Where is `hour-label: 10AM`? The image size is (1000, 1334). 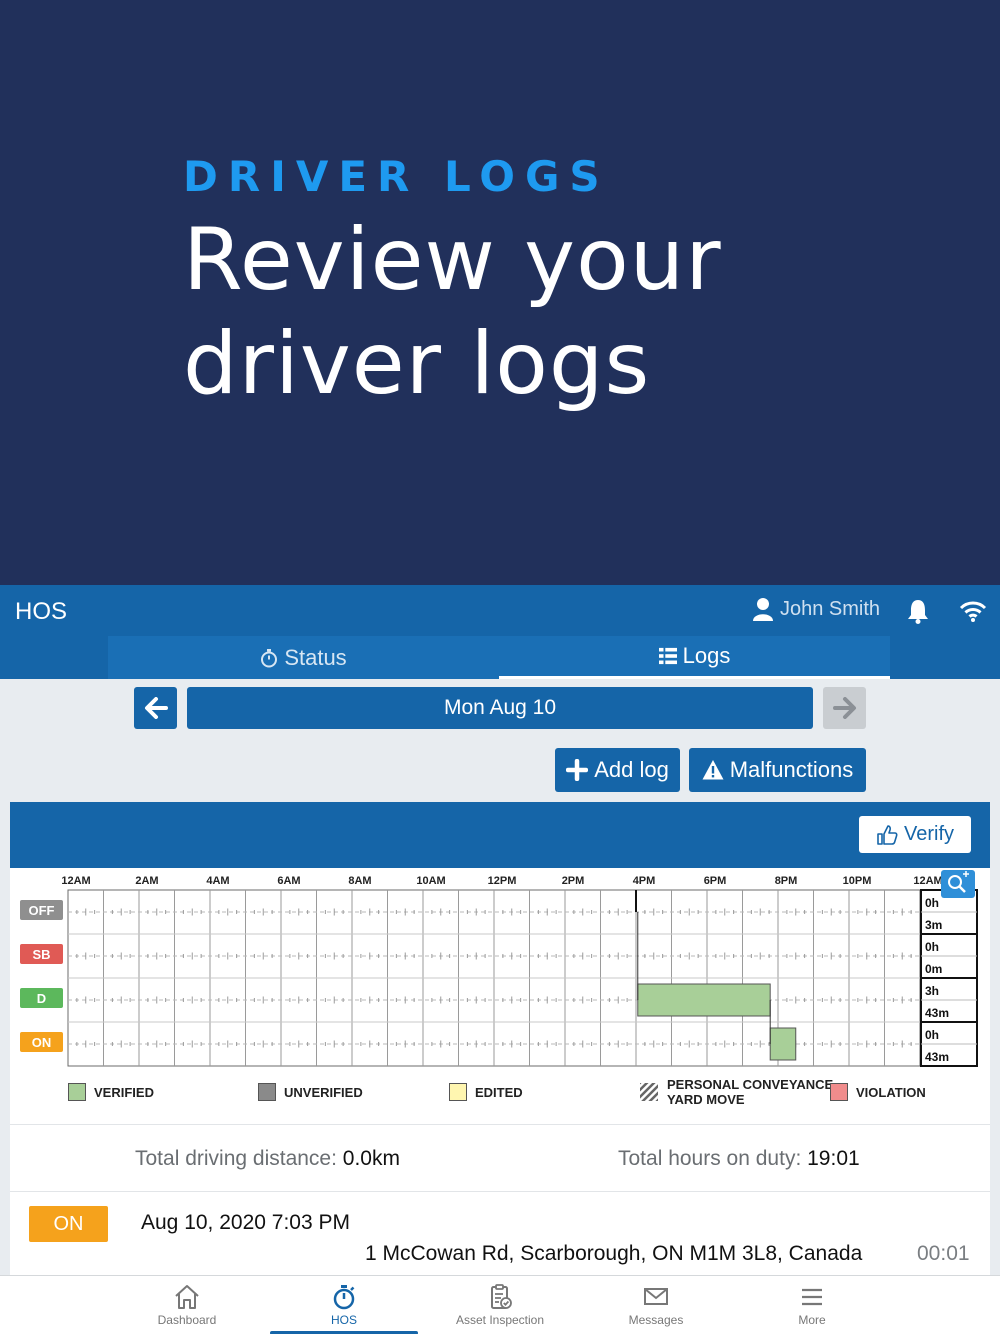
hour-label: 10AM is located at coordinates (430, 881).